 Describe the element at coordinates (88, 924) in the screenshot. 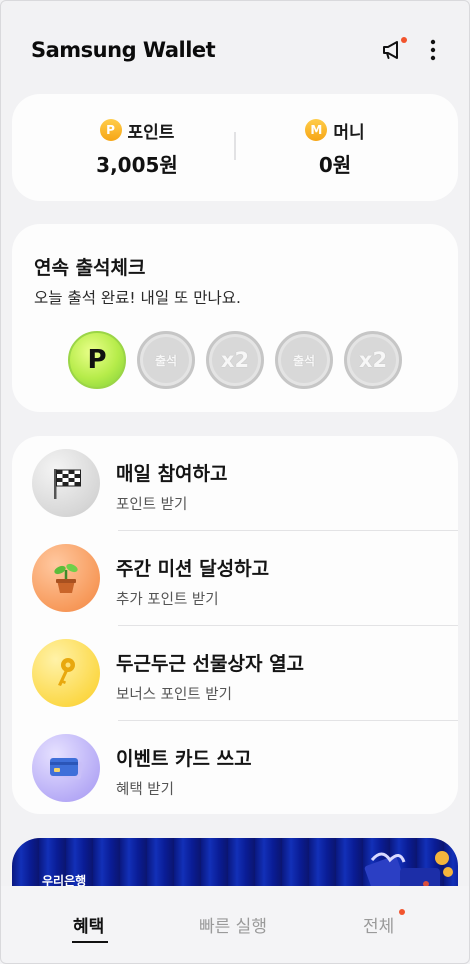

I see `tab-benefits: 혜택` at that location.